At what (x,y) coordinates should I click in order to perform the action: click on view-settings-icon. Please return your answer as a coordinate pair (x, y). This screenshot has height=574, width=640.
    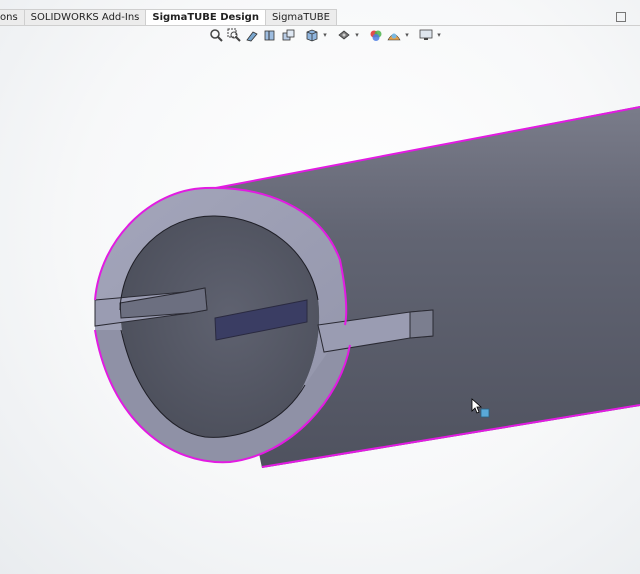
    Looking at the image, I should click on (426, 35).